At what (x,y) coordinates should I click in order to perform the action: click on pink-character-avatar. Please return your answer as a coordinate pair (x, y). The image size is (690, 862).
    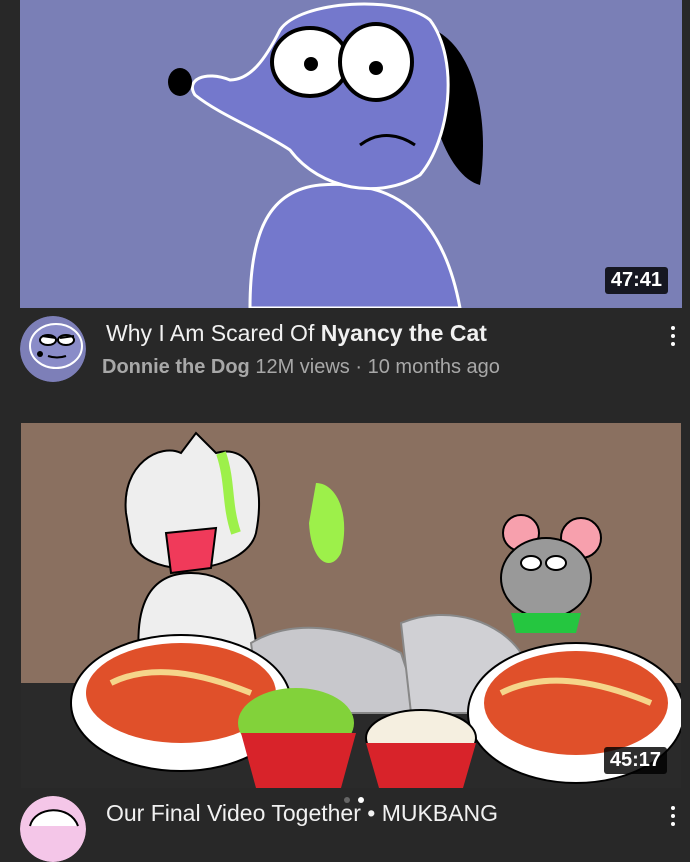
    Looking at the image, I should click on (53, 829).